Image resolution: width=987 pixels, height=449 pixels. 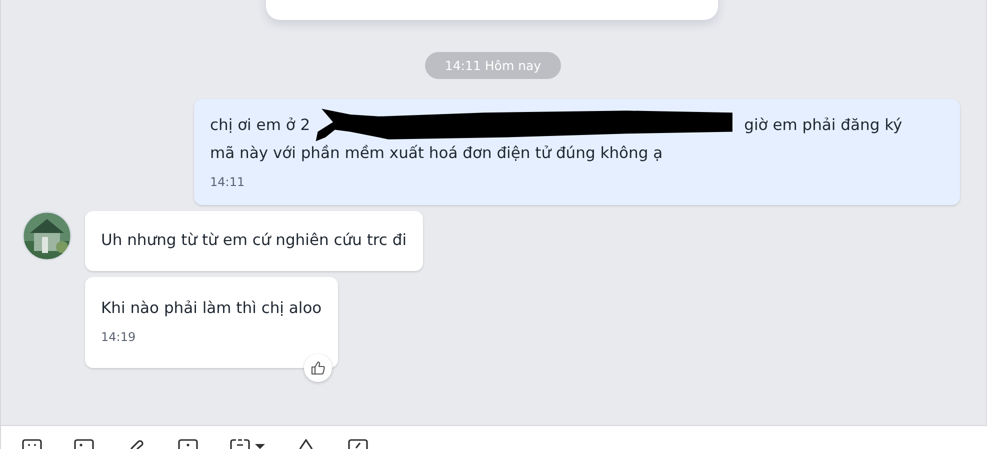 What do you see at coordinates (493, 65) in the screenshot?
I see `date-divider: 14:11 Hôm nay` at bounding box center [493, 65].